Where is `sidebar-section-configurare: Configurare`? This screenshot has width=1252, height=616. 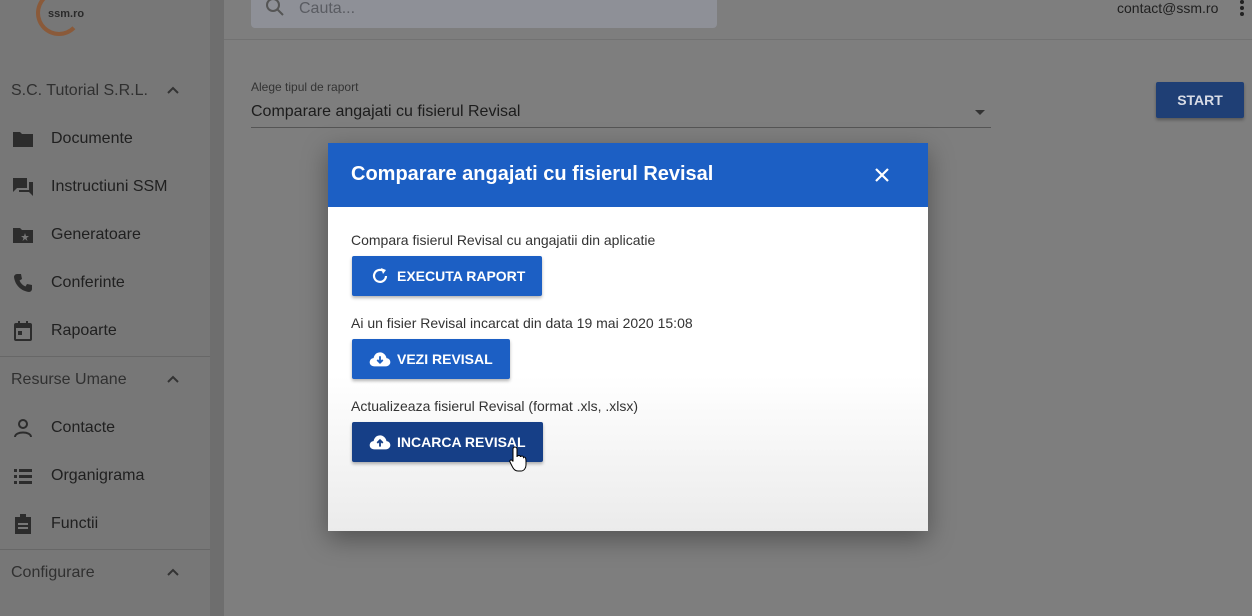 sidebar-section-configurare: Configurare is located at coordinates (105, 573).